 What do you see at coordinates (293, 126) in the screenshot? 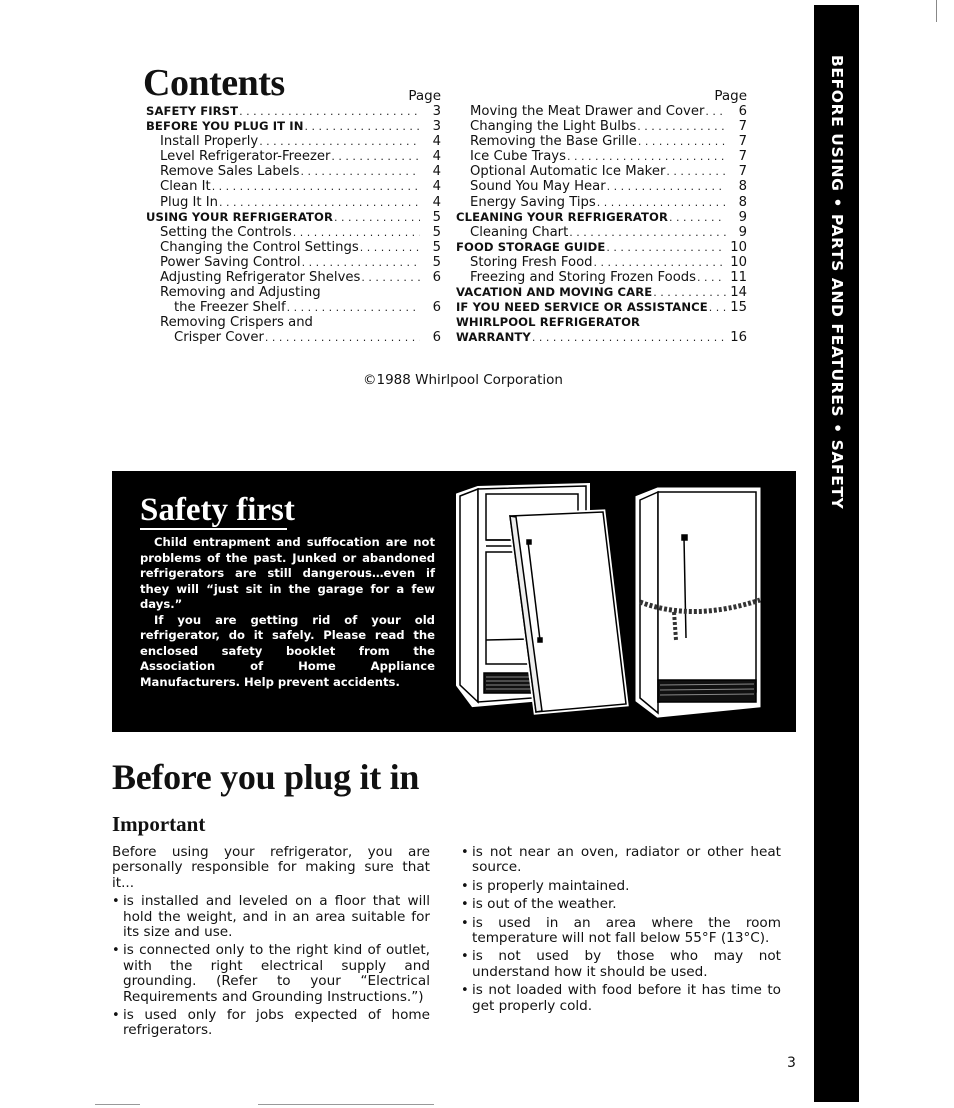
I see `toc-entry: BEFORE YOU PLUG IT IN 3` at bounding box center [293, 126].